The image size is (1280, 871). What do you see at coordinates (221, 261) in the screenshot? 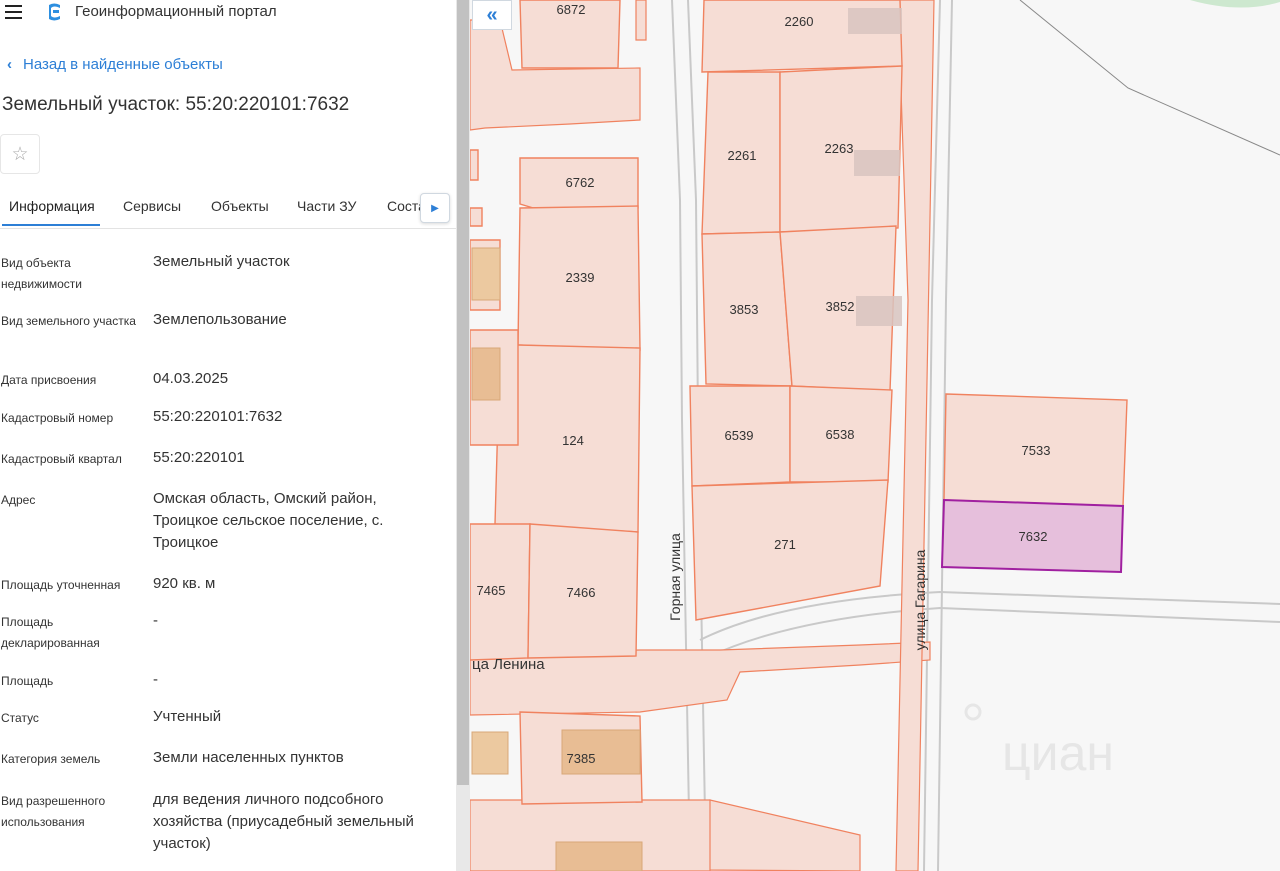
I see `field-value: Земельный участок` at bounding box center [221, 261].